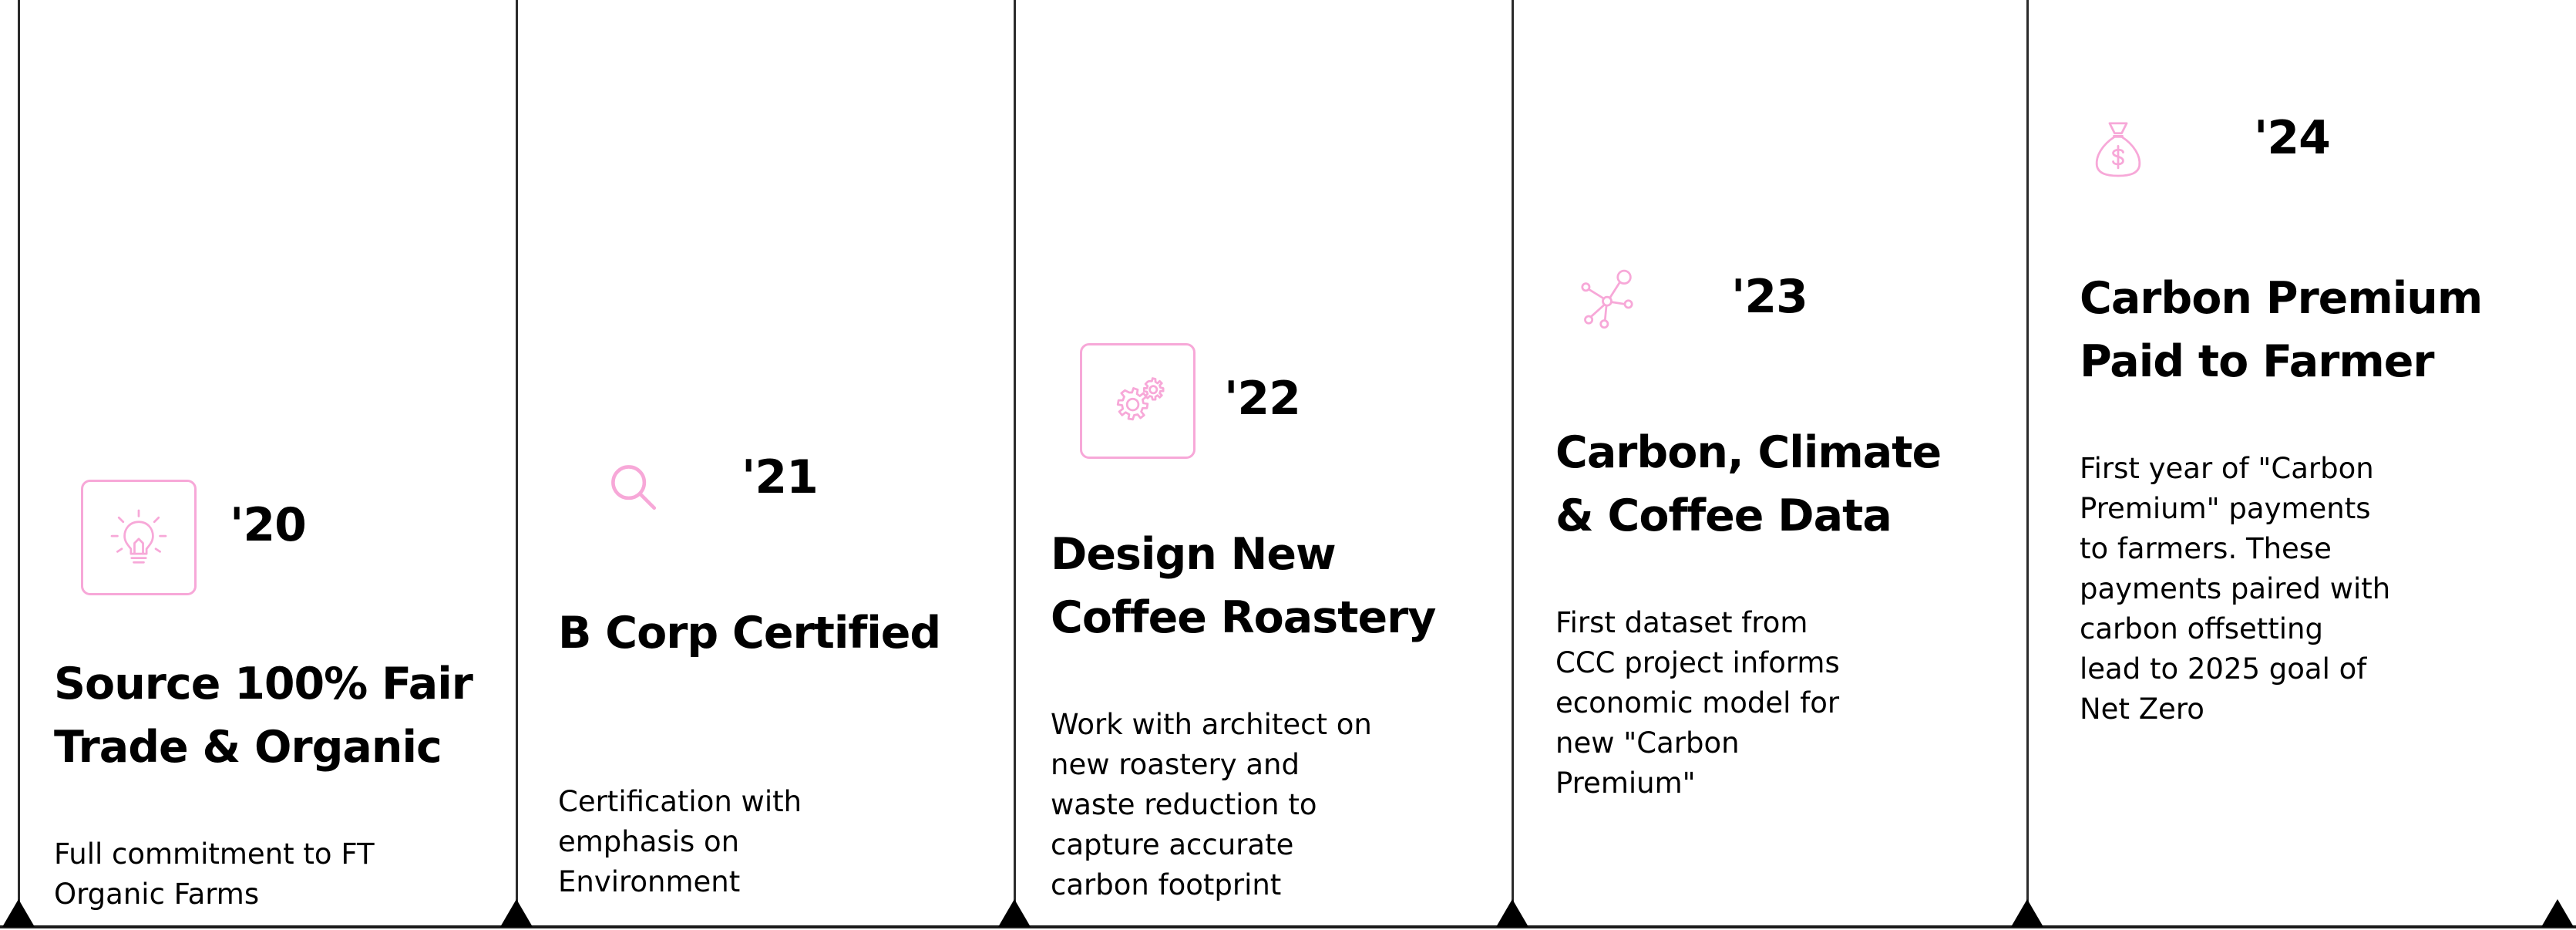  What do you see at coordinates (263, 716) in the screenshot?
I see `milestone-title: Source 100% Fair Trade & Organic` at bounding box center [263, 716].